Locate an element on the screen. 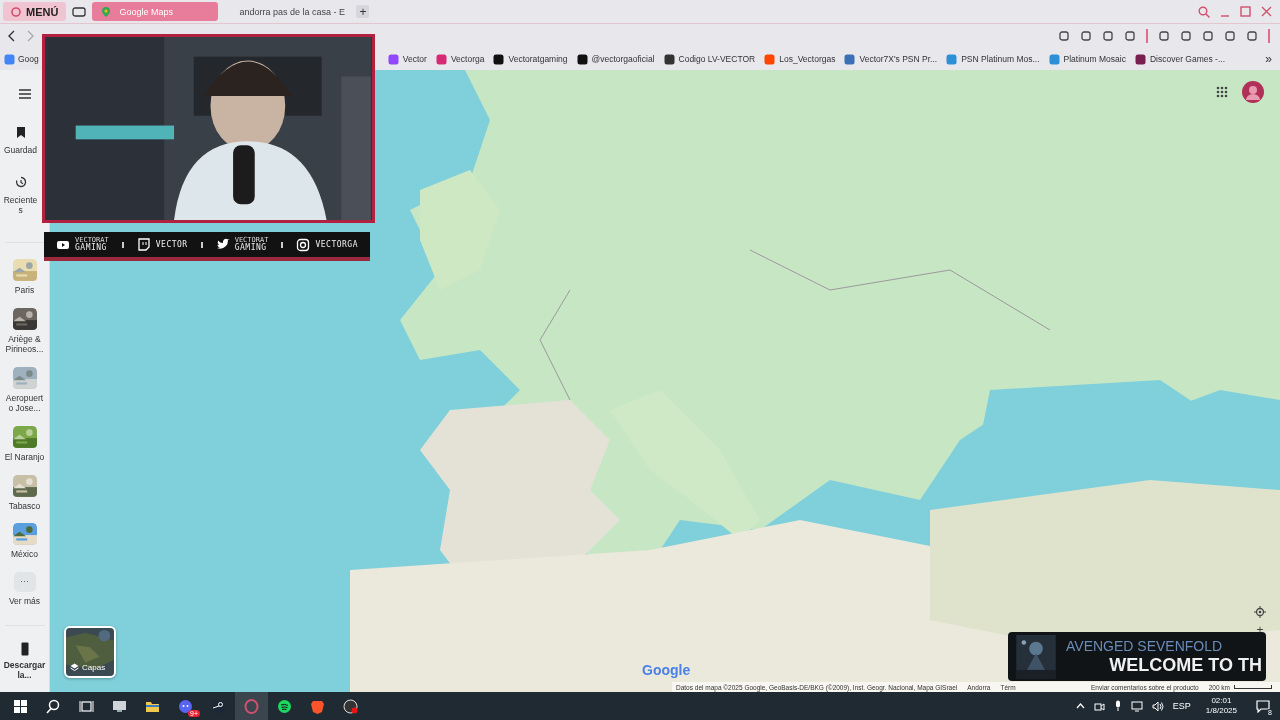  volume-icon is located at coordinates (1157, 706).